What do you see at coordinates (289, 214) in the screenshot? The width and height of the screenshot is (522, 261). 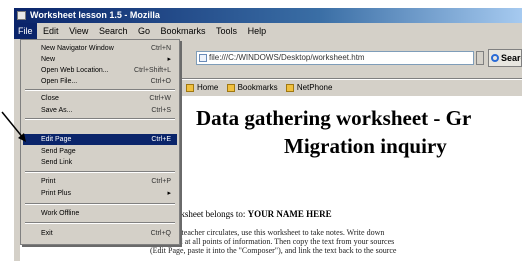 I see `byline-name: YOUR NAME HERE` at bounding box center [289, 214].